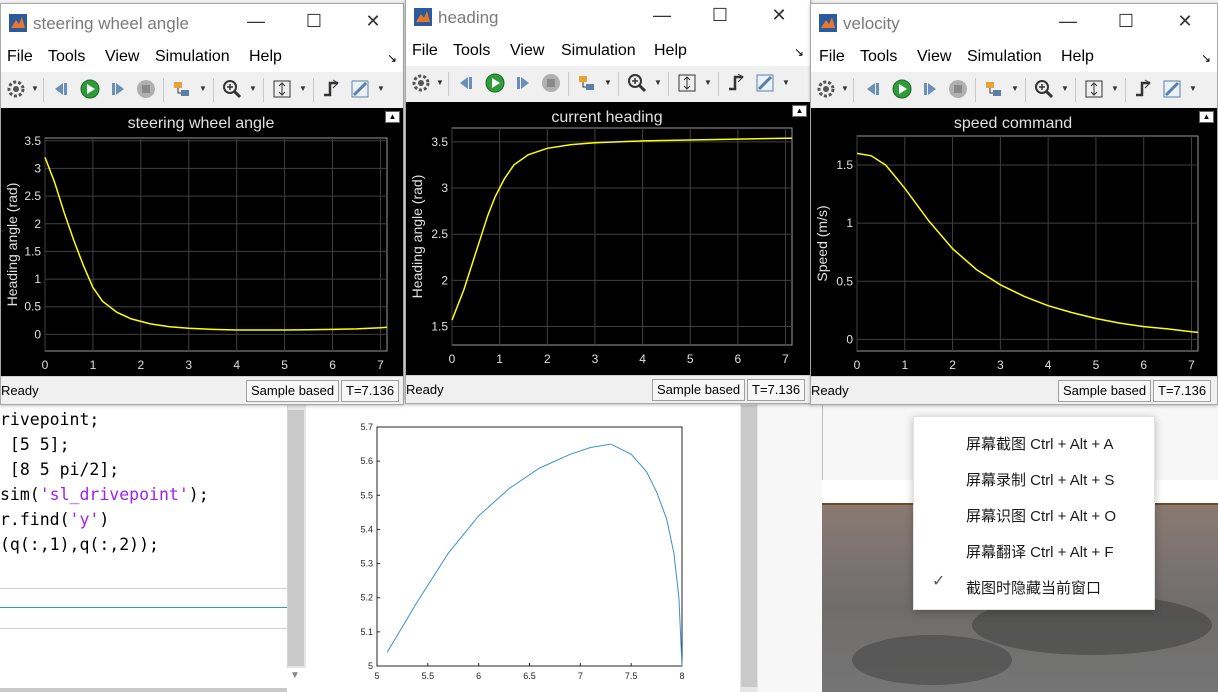 The height and width of the screenshot is (692, 1218). I want to click on code-line: r.find('y'), so click(54, 519).